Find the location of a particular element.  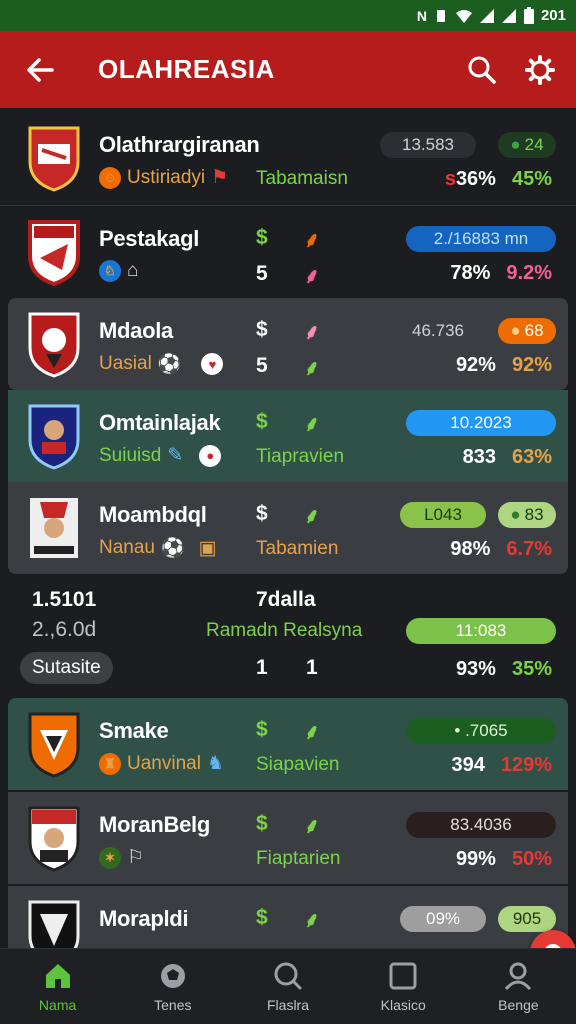

back-button is located at coordinates (40, 70).